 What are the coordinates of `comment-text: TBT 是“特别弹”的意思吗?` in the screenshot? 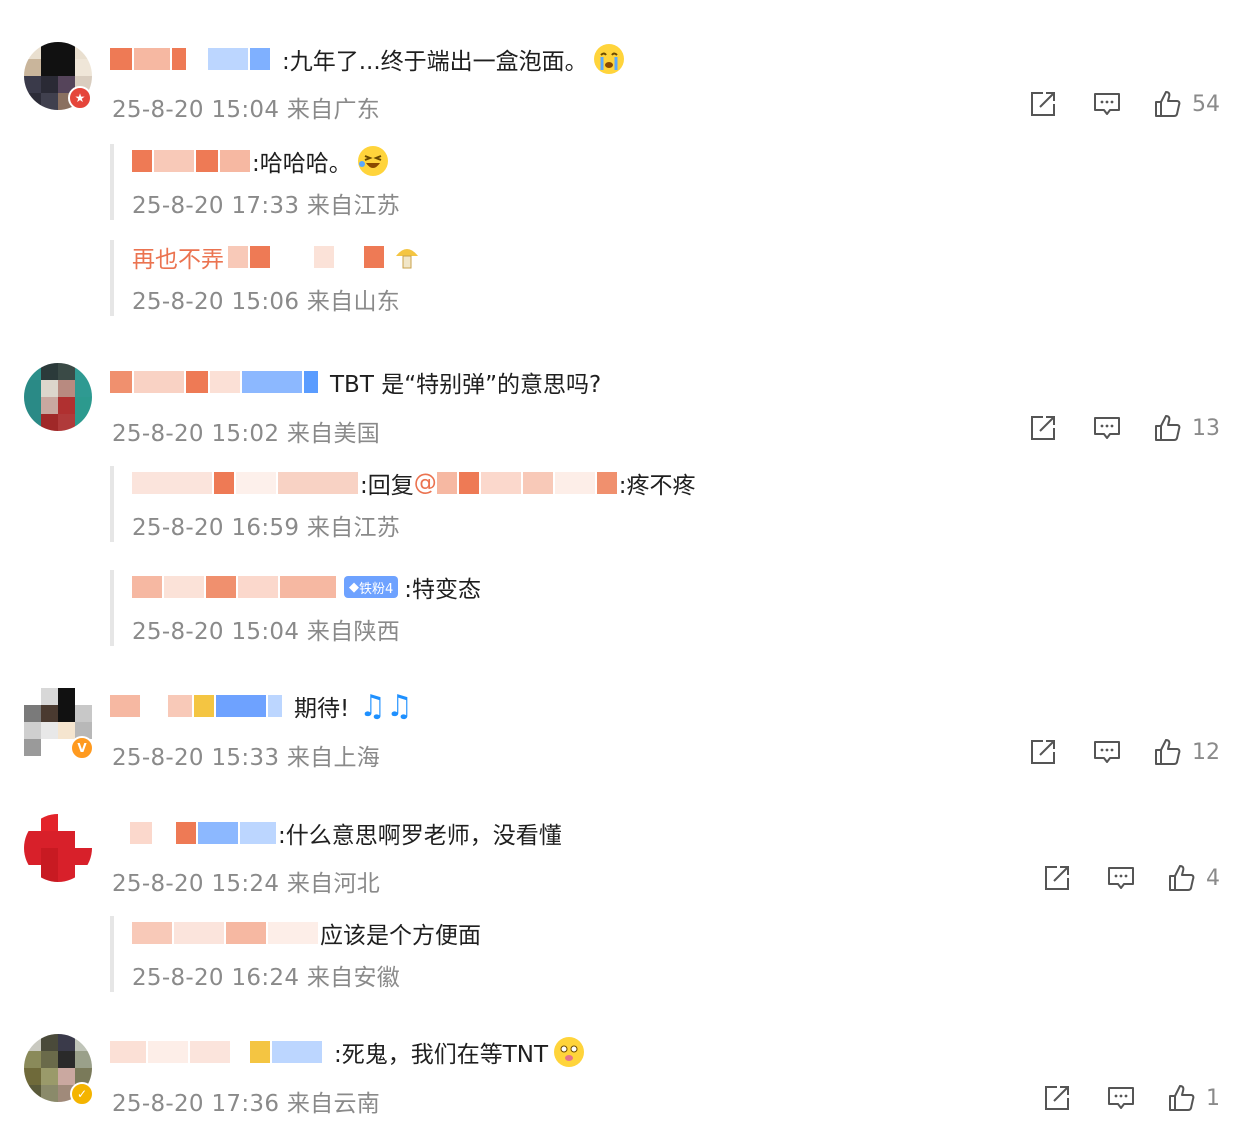 It's located at (466, 385).